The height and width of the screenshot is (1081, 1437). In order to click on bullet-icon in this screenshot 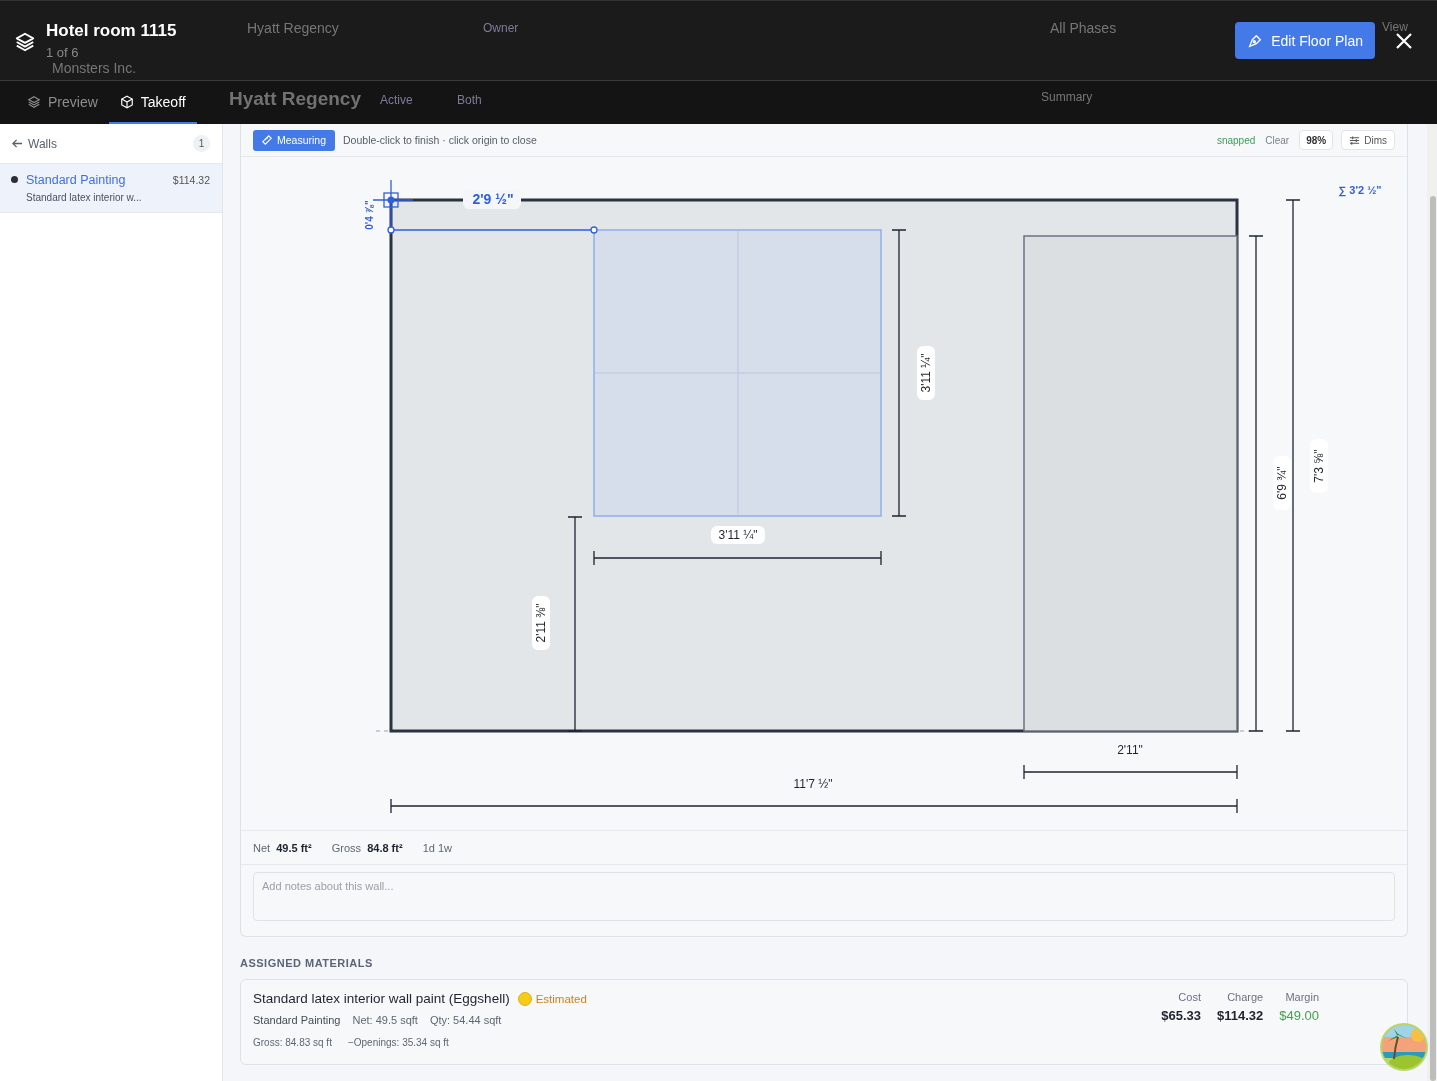, I will do `click(14, 179)`.